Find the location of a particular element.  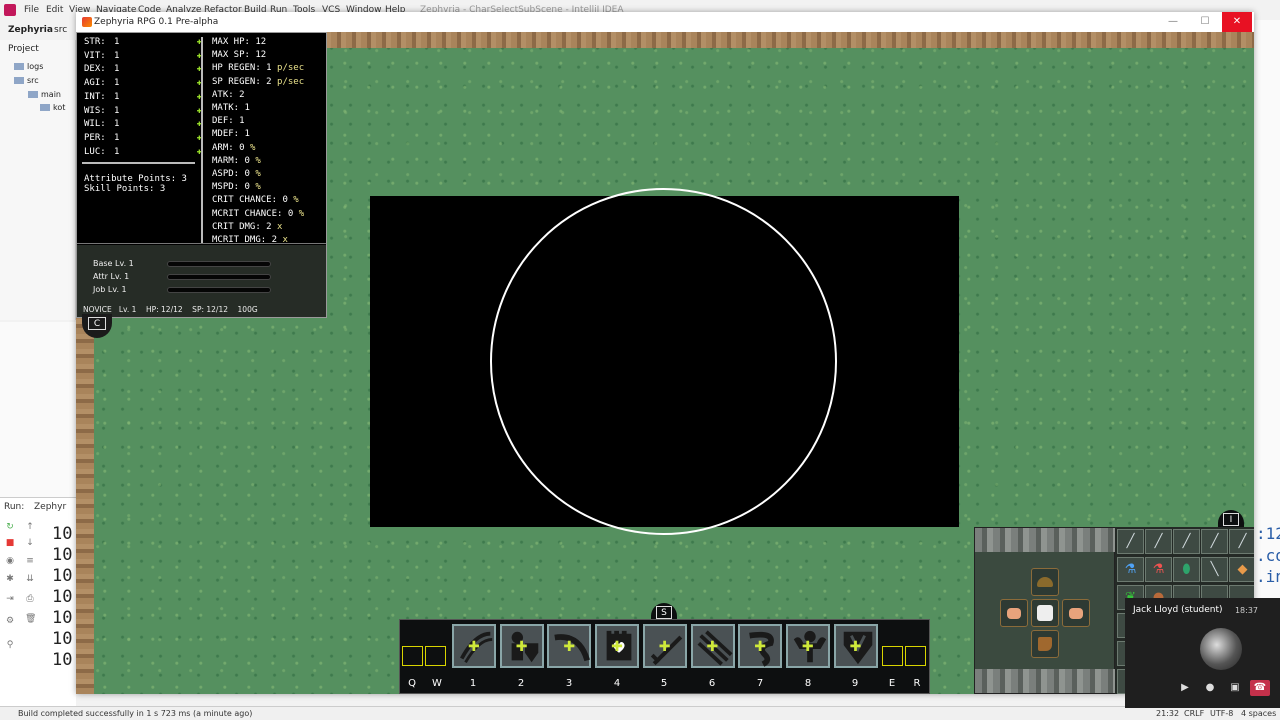

derived-stat-text: MDEF: 1 is located at coordinates (231, 134).